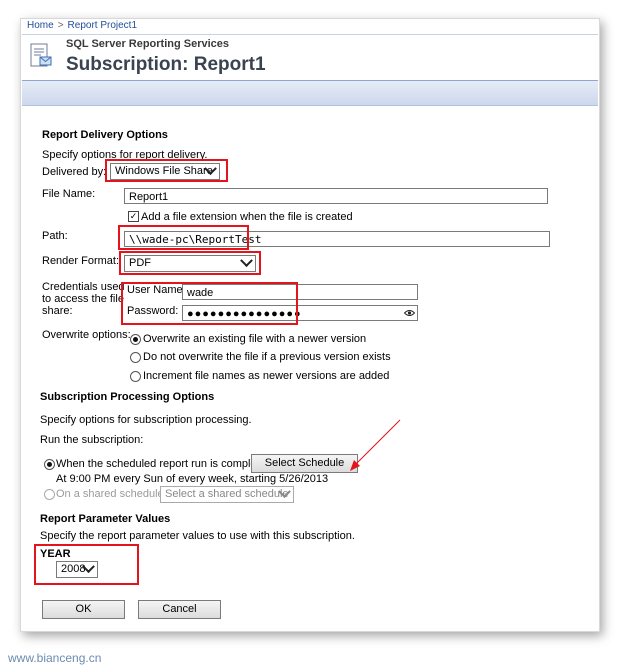  I want to click on shared-schedule-value: Select a shared schedule, so click(227, 494).